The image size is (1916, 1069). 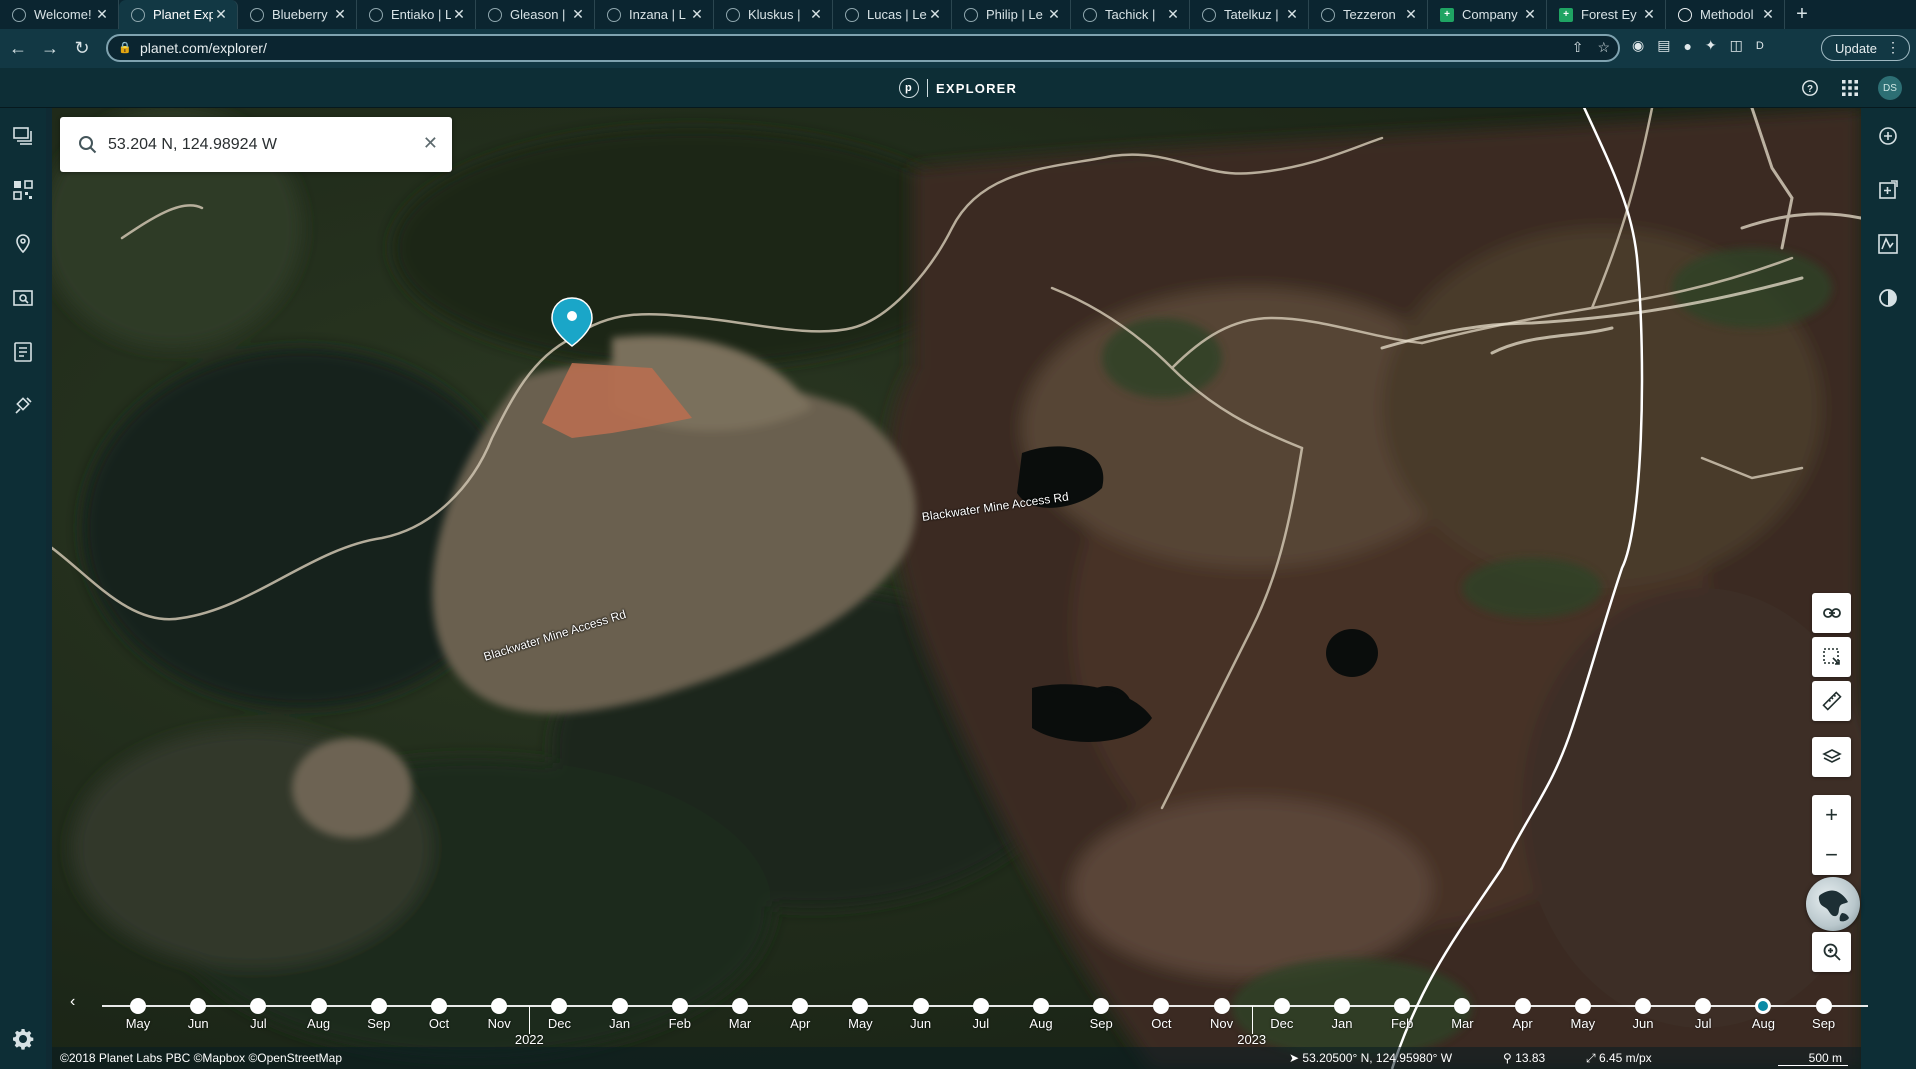 What do you see at coordinates (1831, 815) in the screenshot?
I see `zoom-in-button: +` at bounding box center [1831, 815].